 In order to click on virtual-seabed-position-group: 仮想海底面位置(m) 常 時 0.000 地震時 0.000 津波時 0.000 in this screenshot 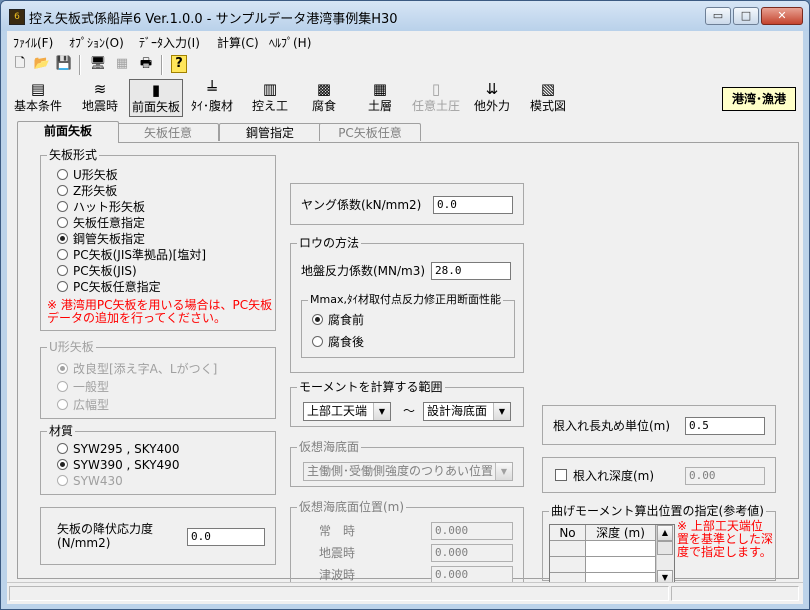, I will do `click(407, 545)`.